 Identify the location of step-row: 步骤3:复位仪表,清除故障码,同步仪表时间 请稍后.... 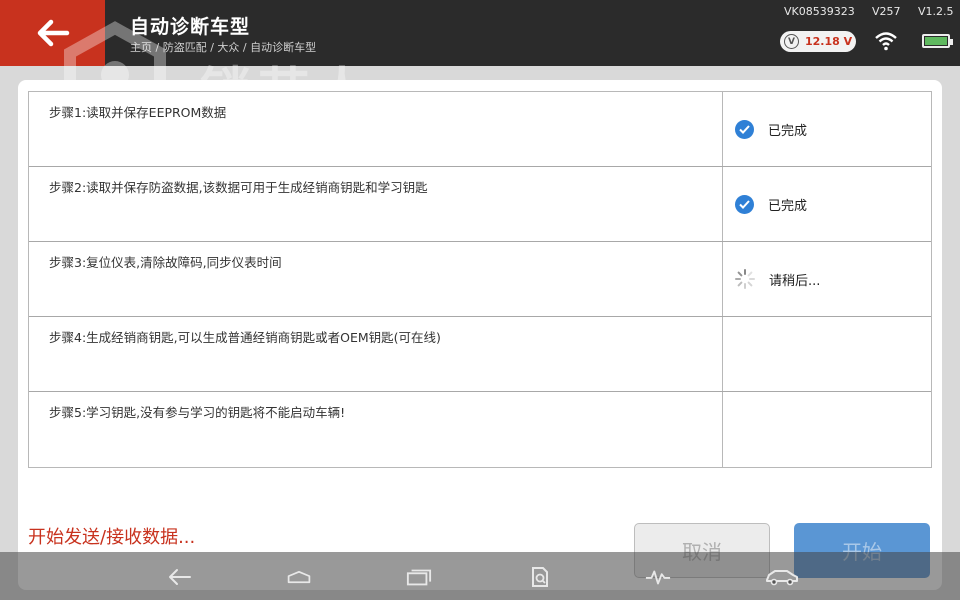
(480, 279).